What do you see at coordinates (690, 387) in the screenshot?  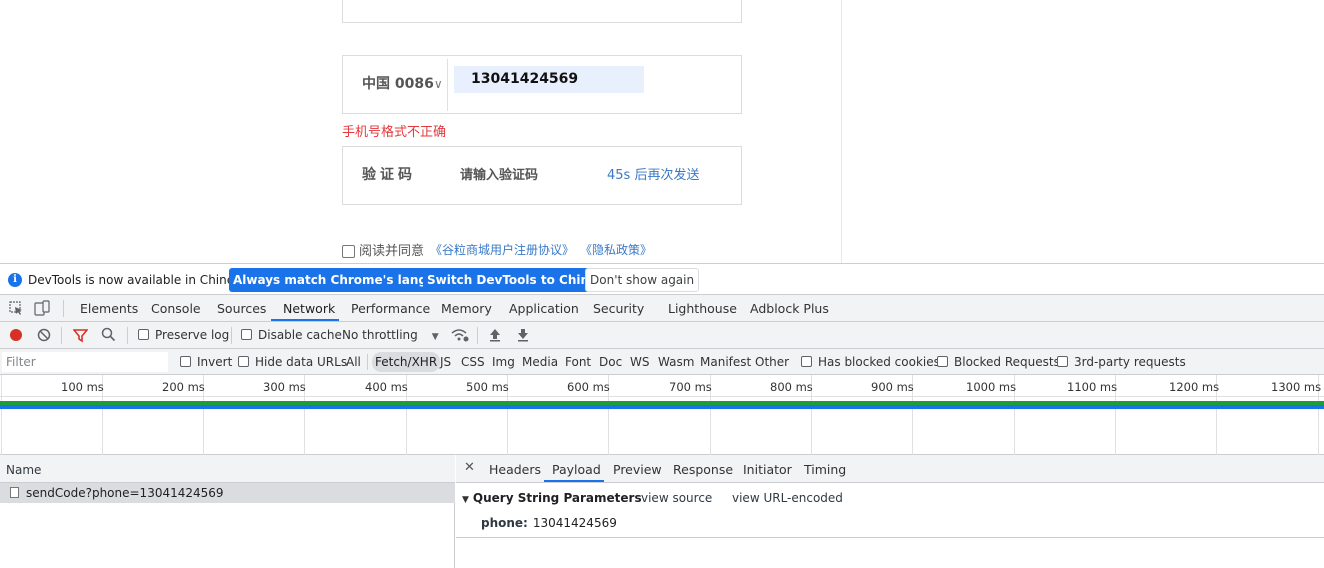 I see `timeline-tick-label: 700 ms` at bounding box center [690, 387].